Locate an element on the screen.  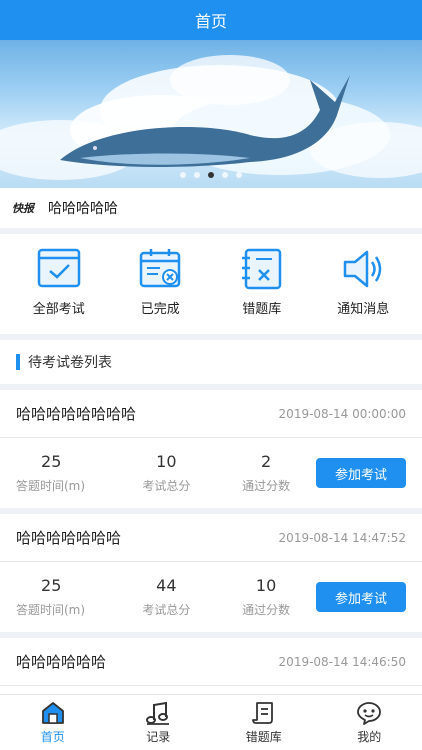
exam-time: 2019-08-14 14:47:52 is located at coordinates (342, 537).